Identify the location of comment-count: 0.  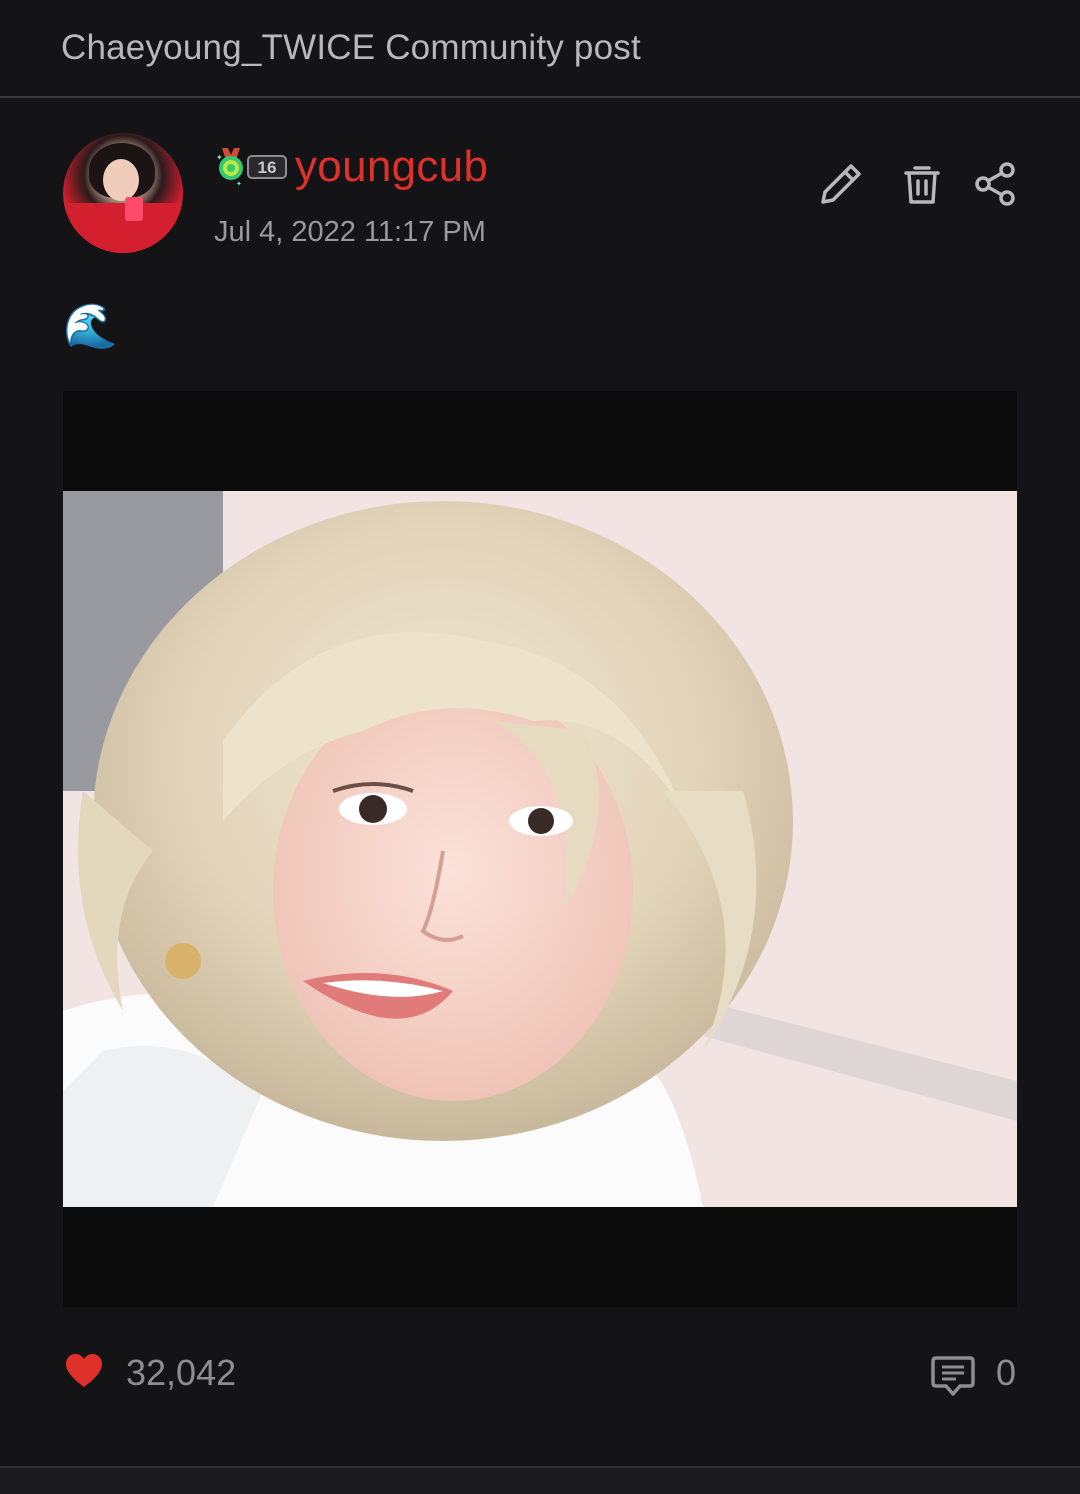
(1006, 1372).